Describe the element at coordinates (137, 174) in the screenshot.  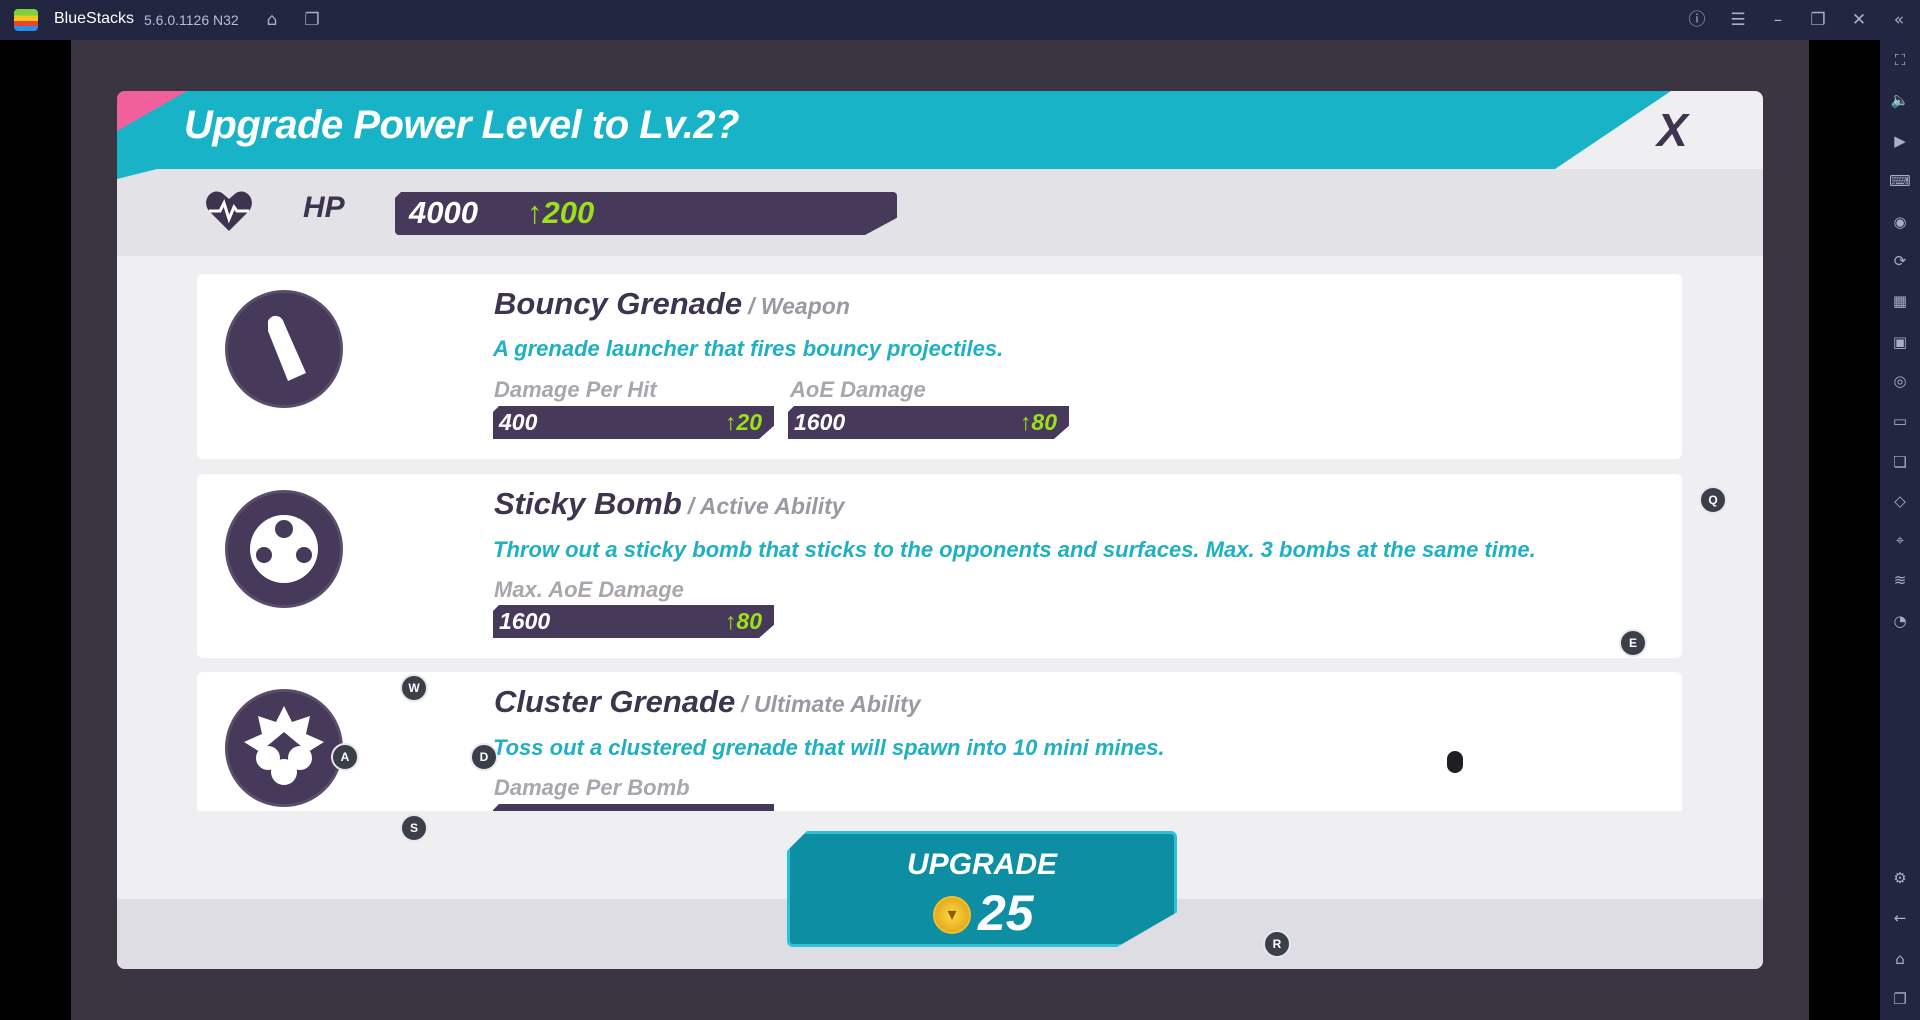
I see `header-stripe` at that location.